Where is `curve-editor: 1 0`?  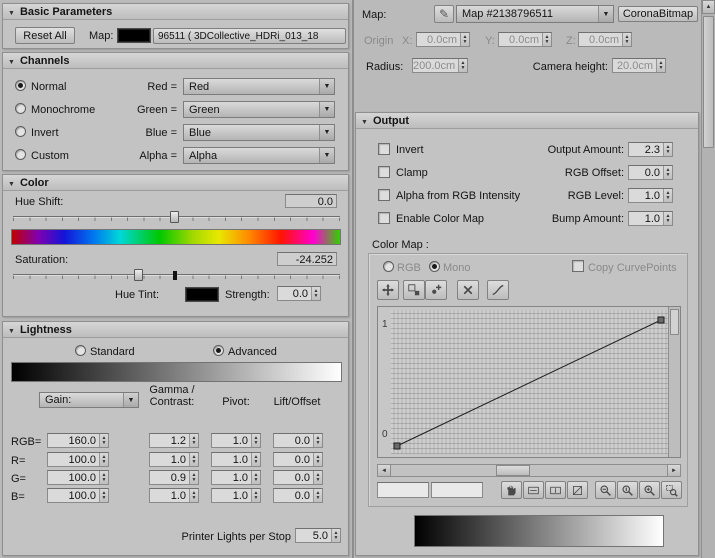 curve-editor: 1 0 is located at coordinates (529, 382).